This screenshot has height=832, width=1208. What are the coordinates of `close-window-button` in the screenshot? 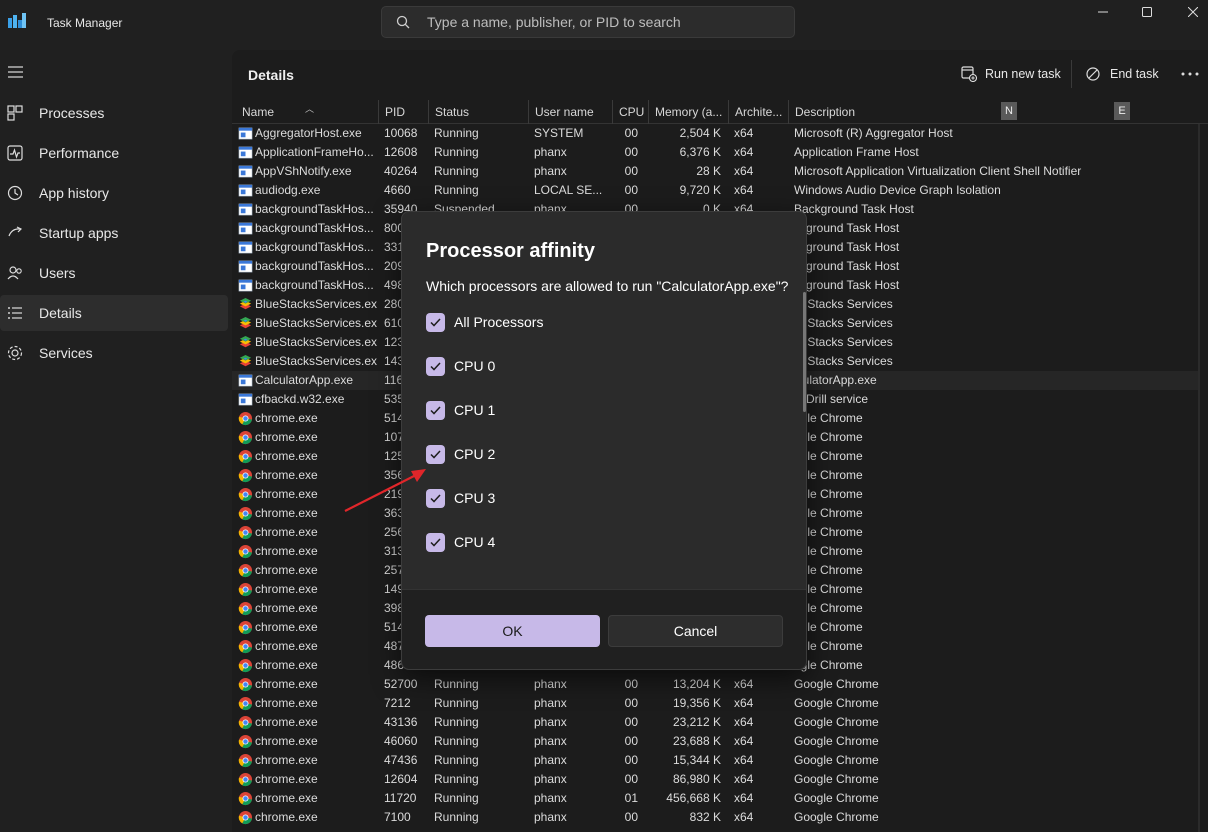 It's located at (1189, 12).